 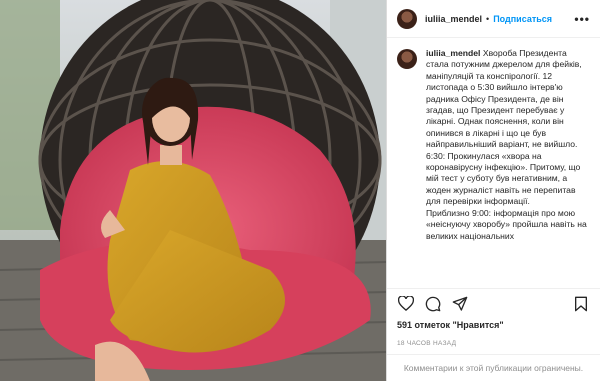 What do you see at coordinates (493, 344) in the screenshot?
I see `post-timestamp: 18 часов назад` at bounding box center [493, 344].